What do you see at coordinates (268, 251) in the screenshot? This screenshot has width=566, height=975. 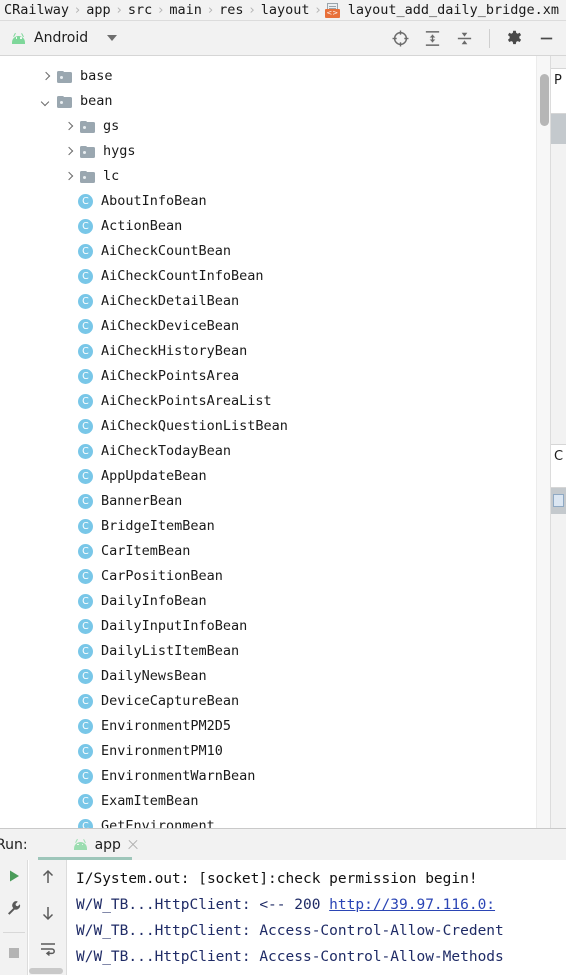 I see `tree-node-aicheckcountbean: C AiCheckCountBean` at bounding box center [268, 251].